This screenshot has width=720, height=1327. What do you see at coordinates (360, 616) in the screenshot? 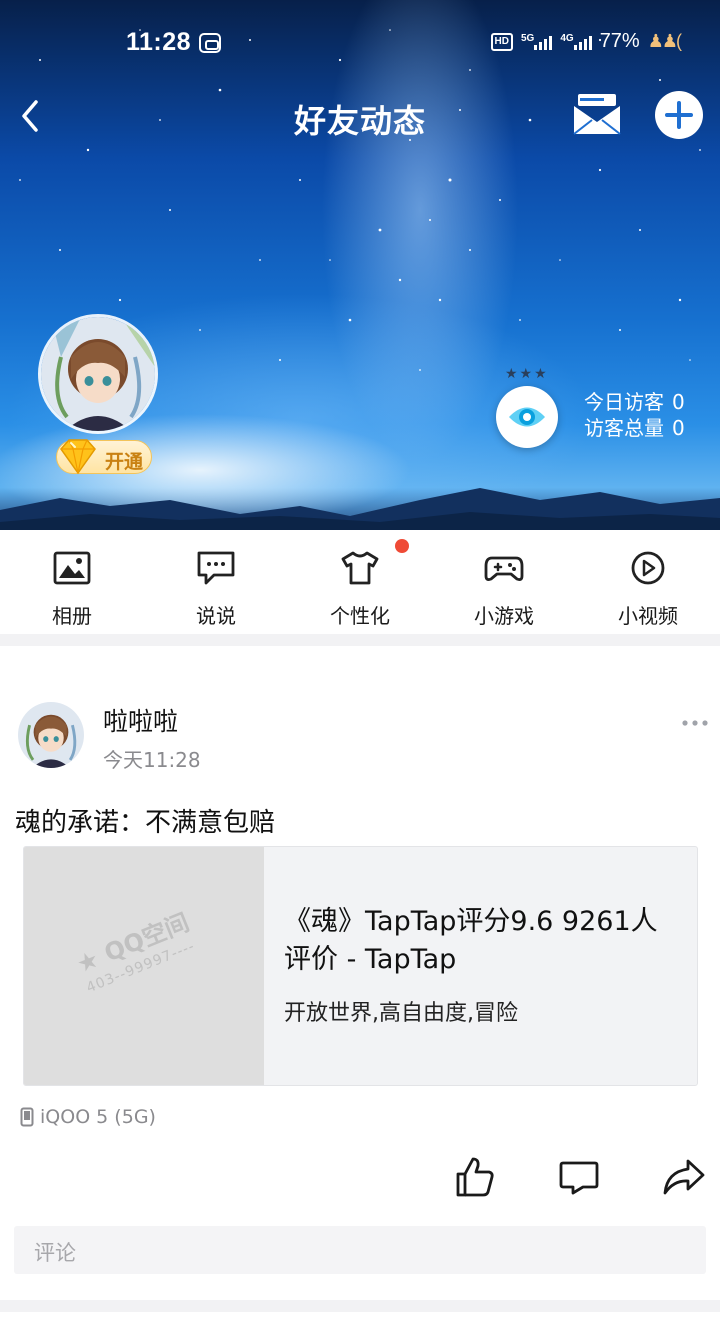
I see `menu-label-personalize: 个性化` at bounding box center [360, 616].